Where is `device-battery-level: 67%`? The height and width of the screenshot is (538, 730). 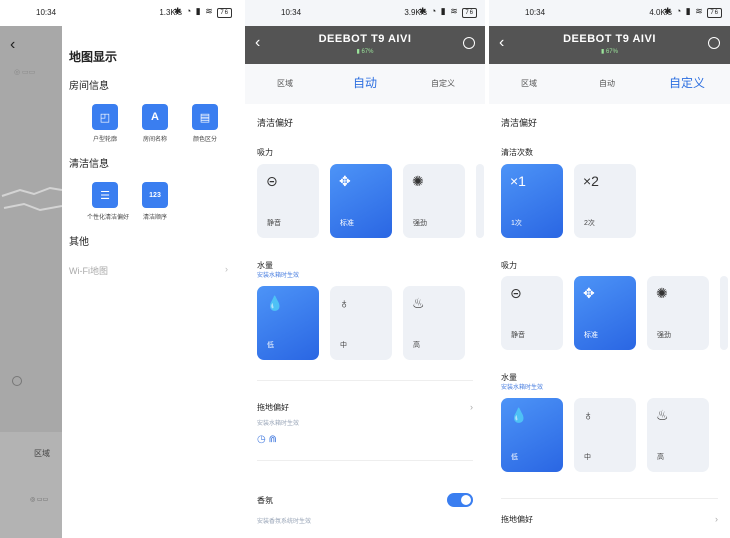
device-battery-level: 67% is located at coordinates (611, 52).